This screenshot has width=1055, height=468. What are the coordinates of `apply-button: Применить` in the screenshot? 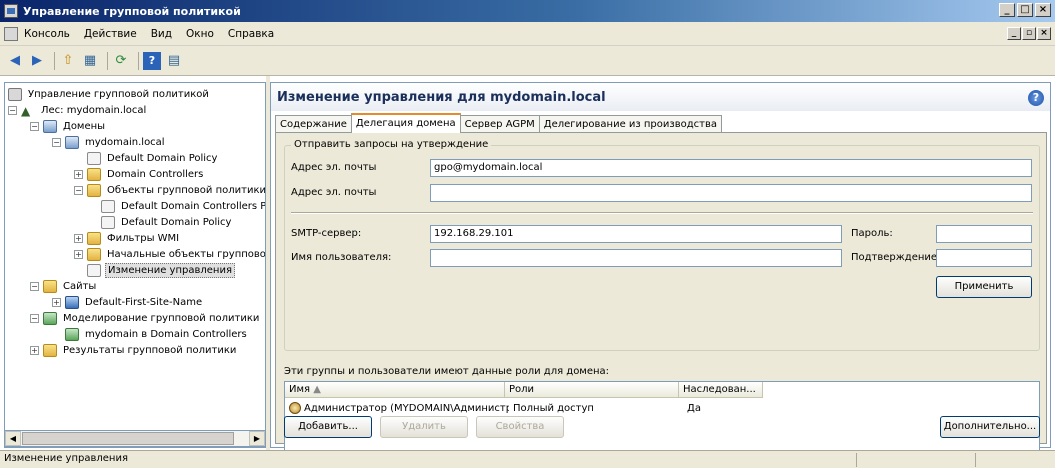 It's located at (984, 287).